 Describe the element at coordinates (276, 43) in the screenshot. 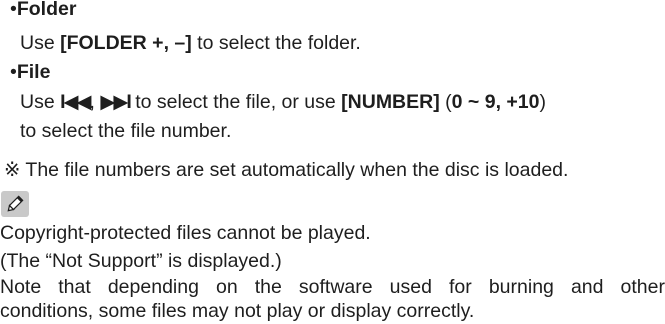

I see `folder-desc-post: to select the folder.` at that location.